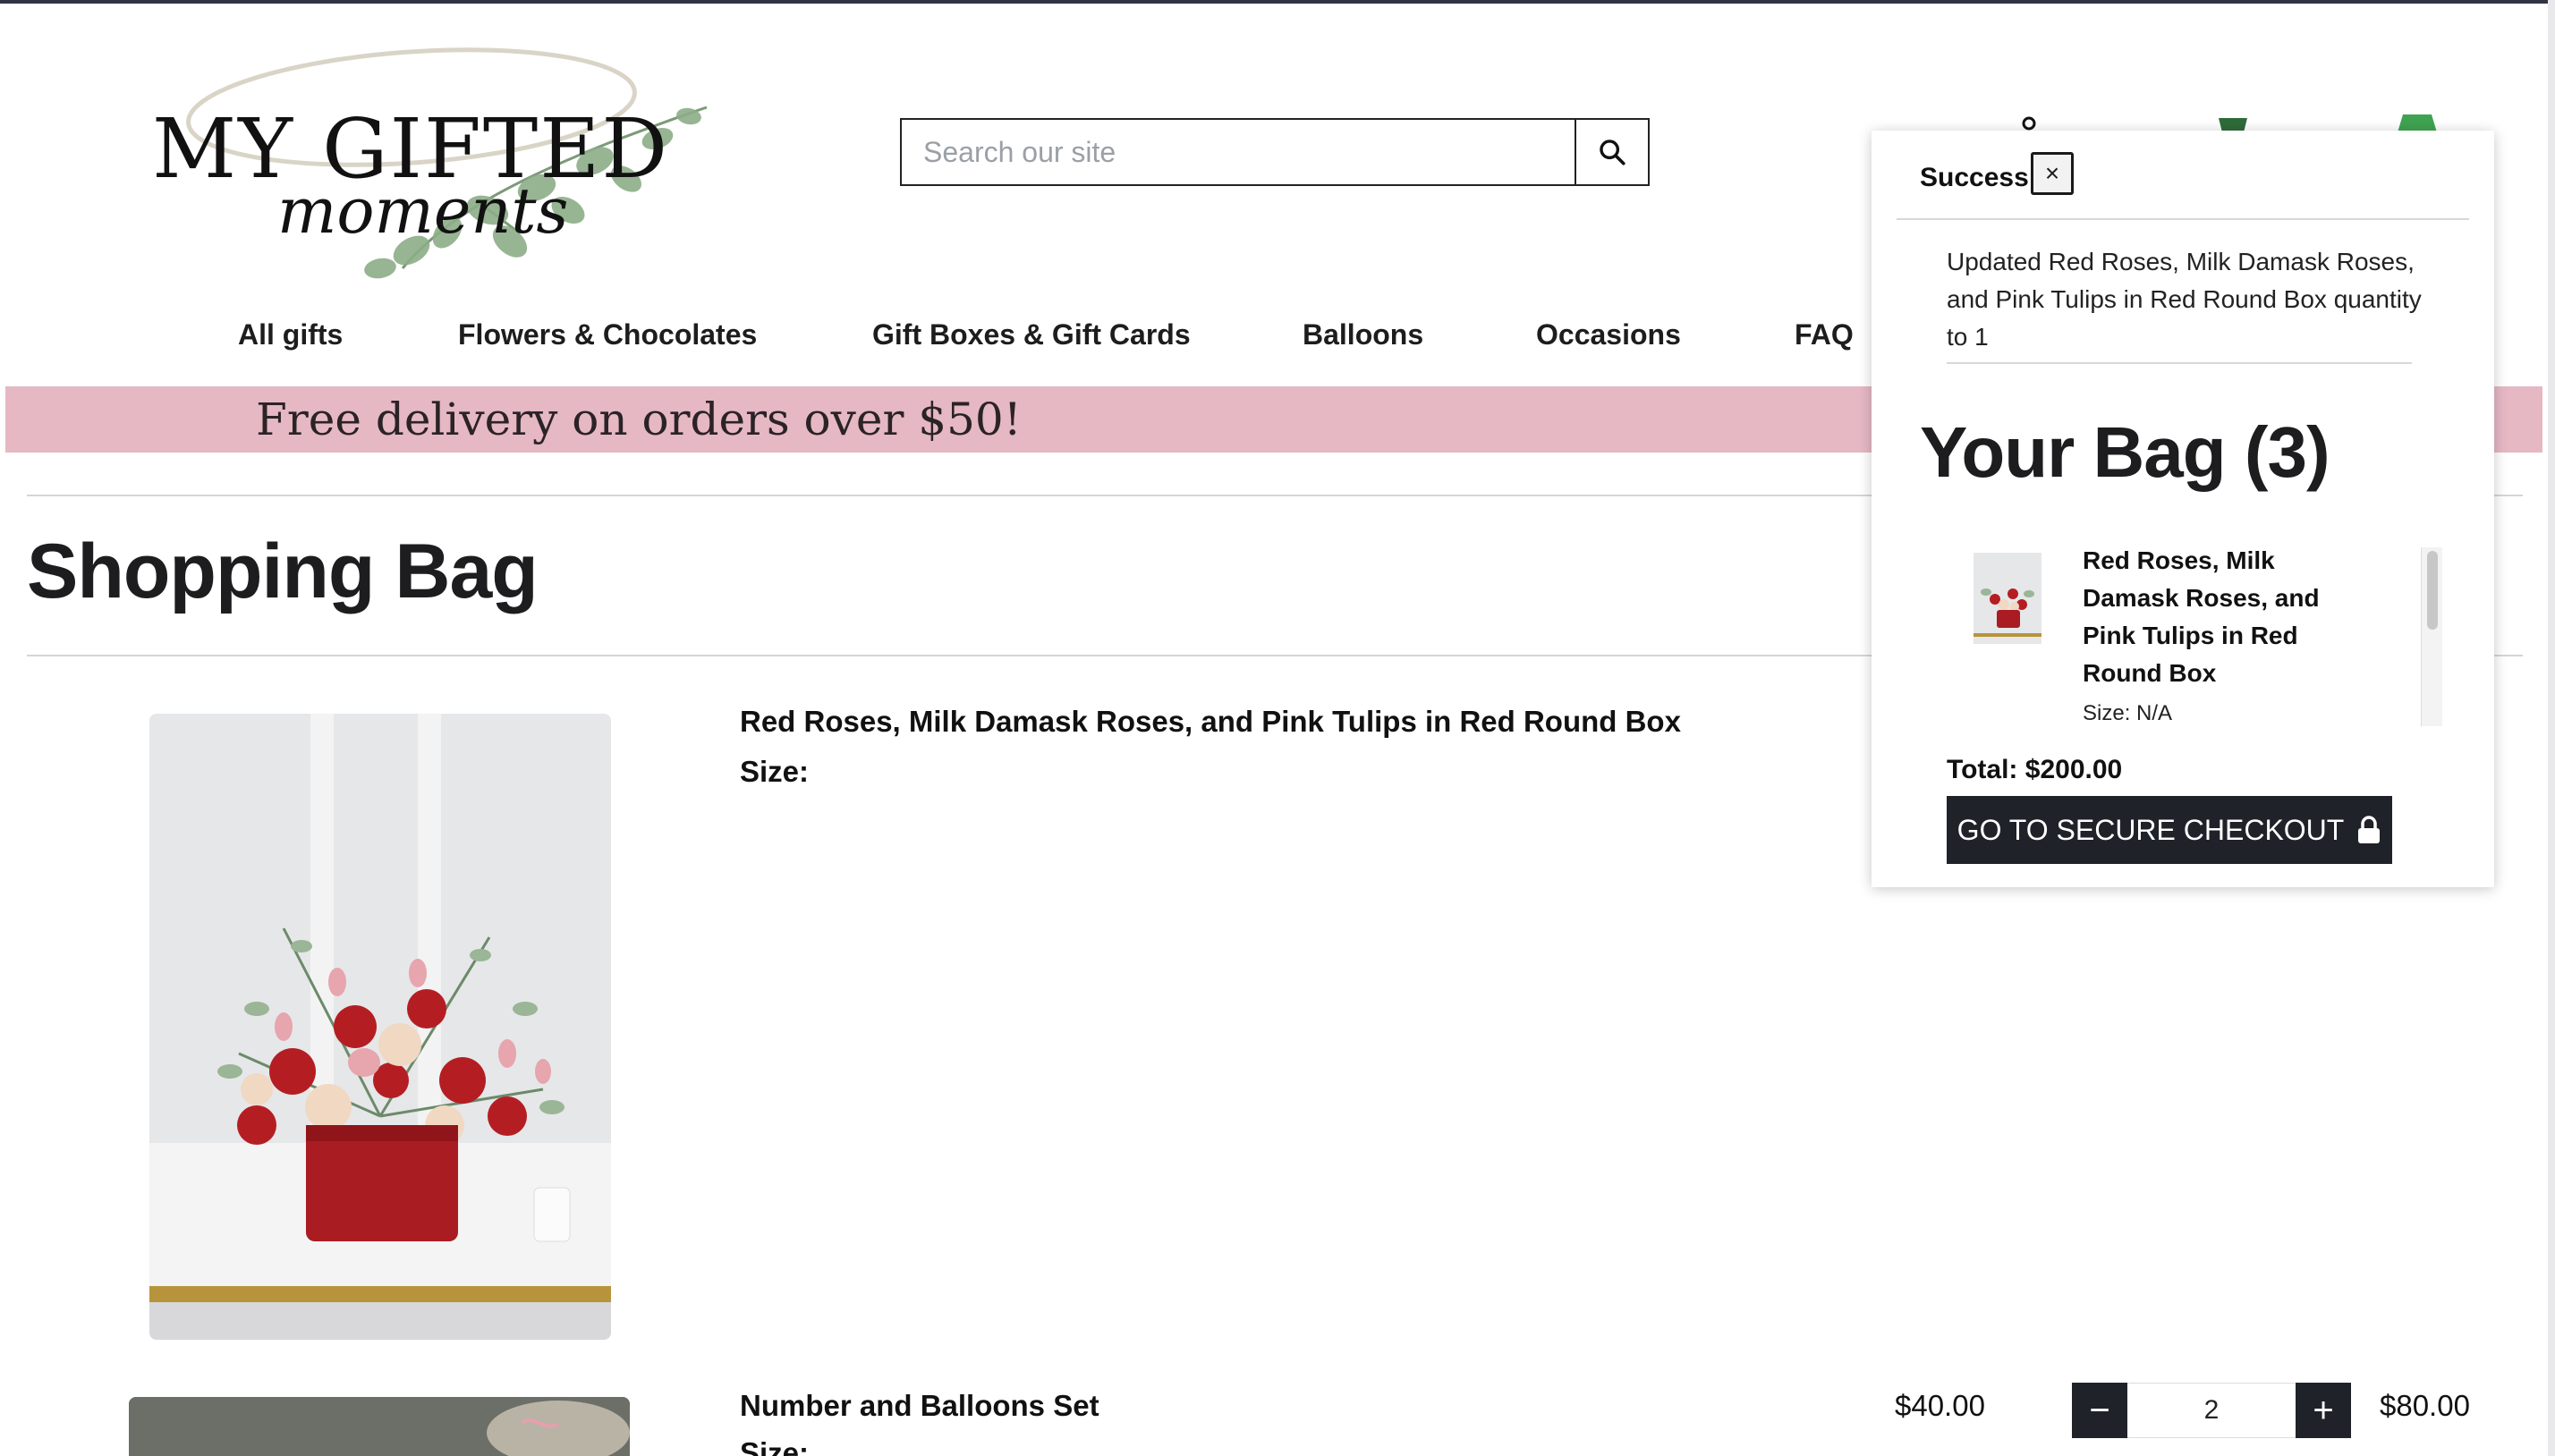 The height and width of the screenshot is (1456, 2555). I want to click on bag-item-thumbnail, so click(2007, 598).